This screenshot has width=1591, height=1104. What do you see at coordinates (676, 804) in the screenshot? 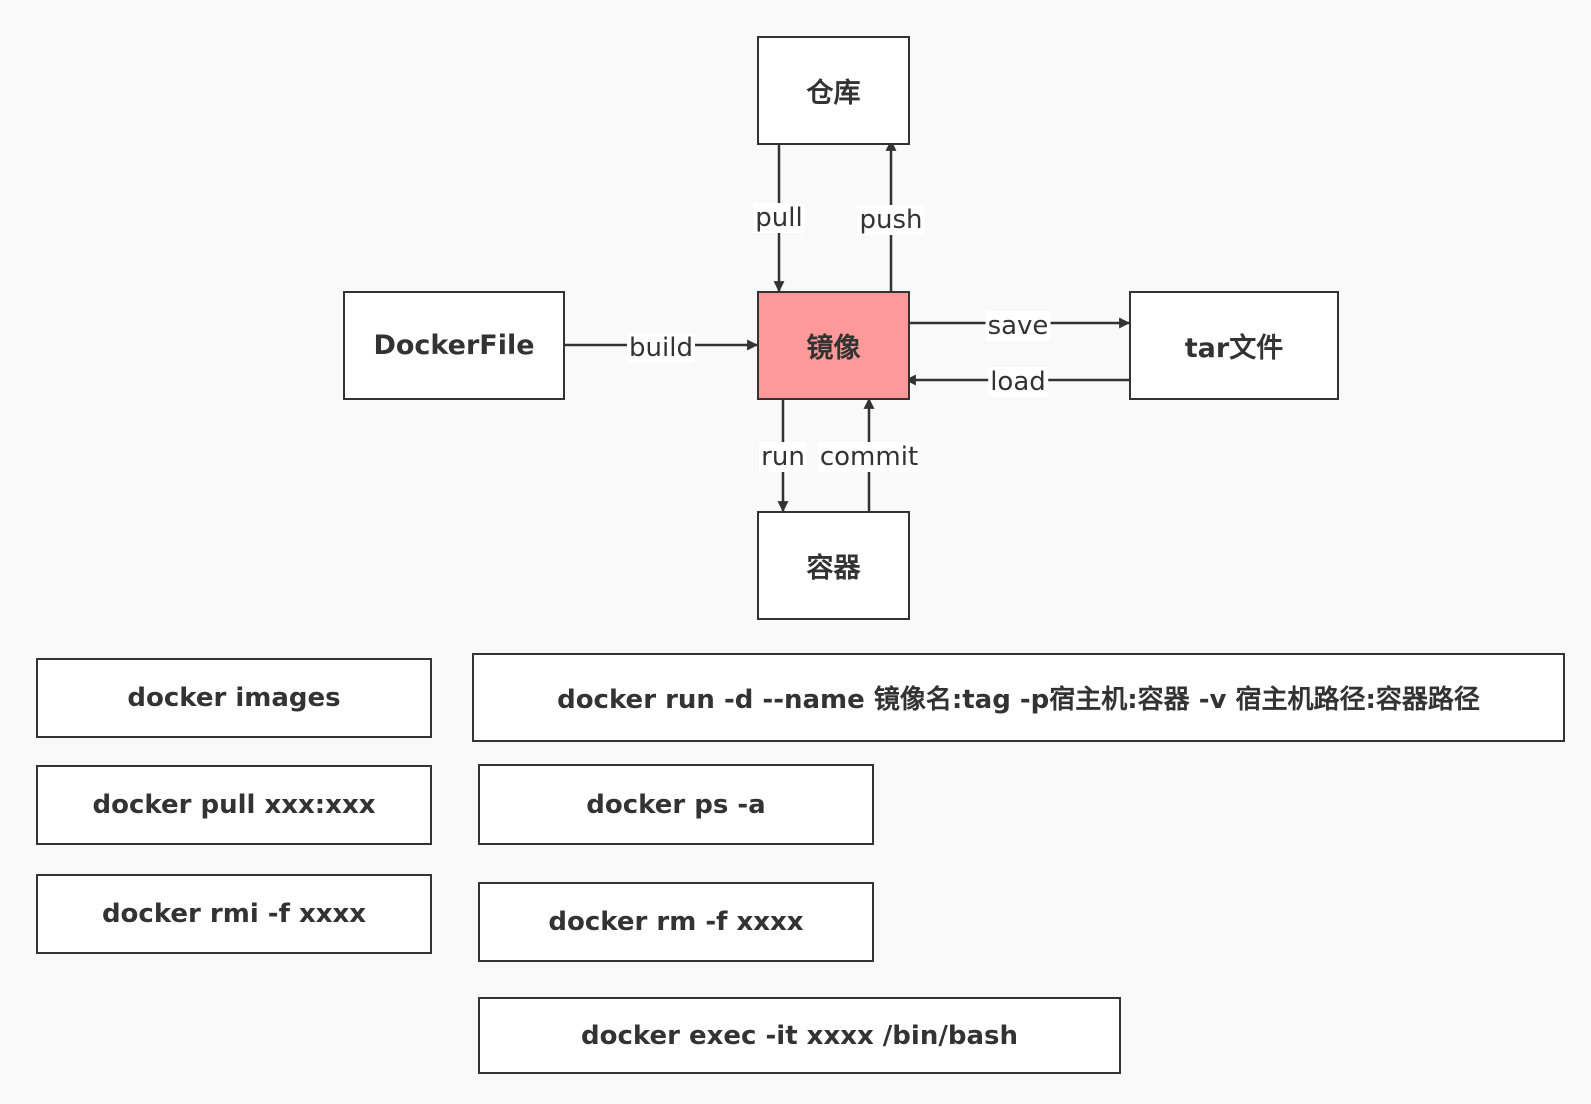
I see `docker-ps-command: docker ps -a` at bounding box center [676, 804].